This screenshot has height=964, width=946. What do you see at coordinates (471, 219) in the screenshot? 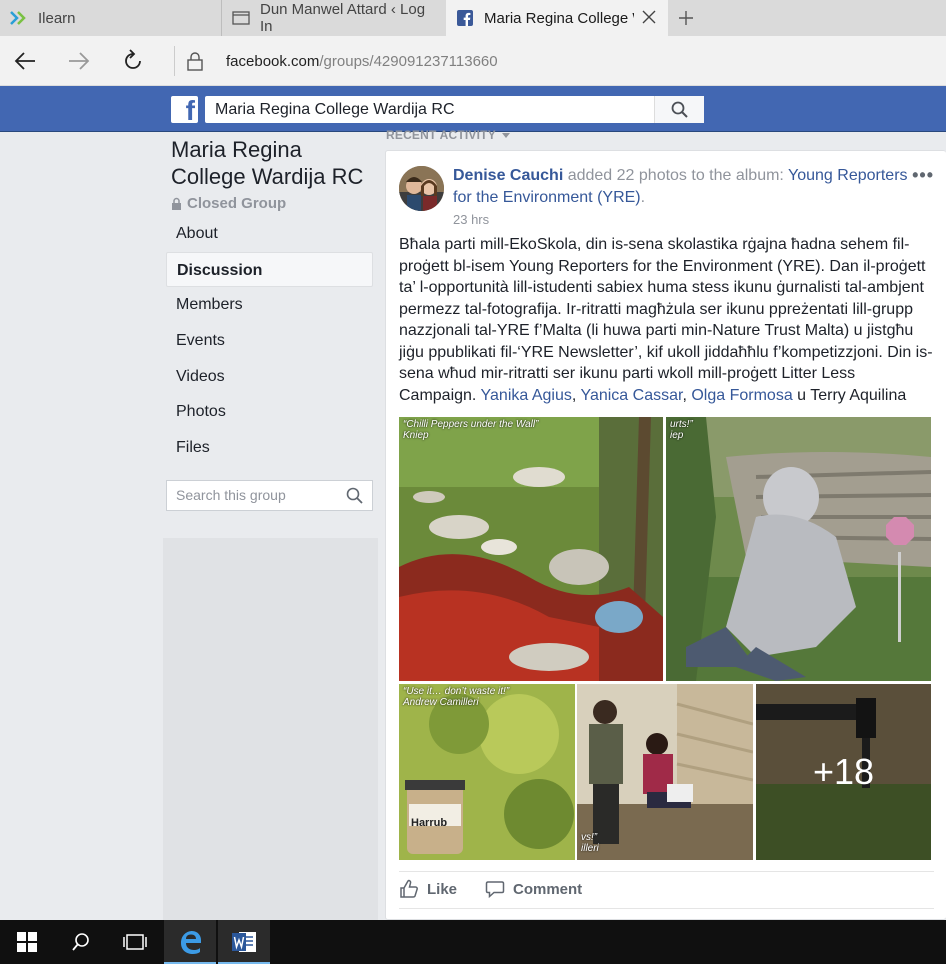
I see `post-timestamp: 23 hrs` at bounding box center [471, 219].